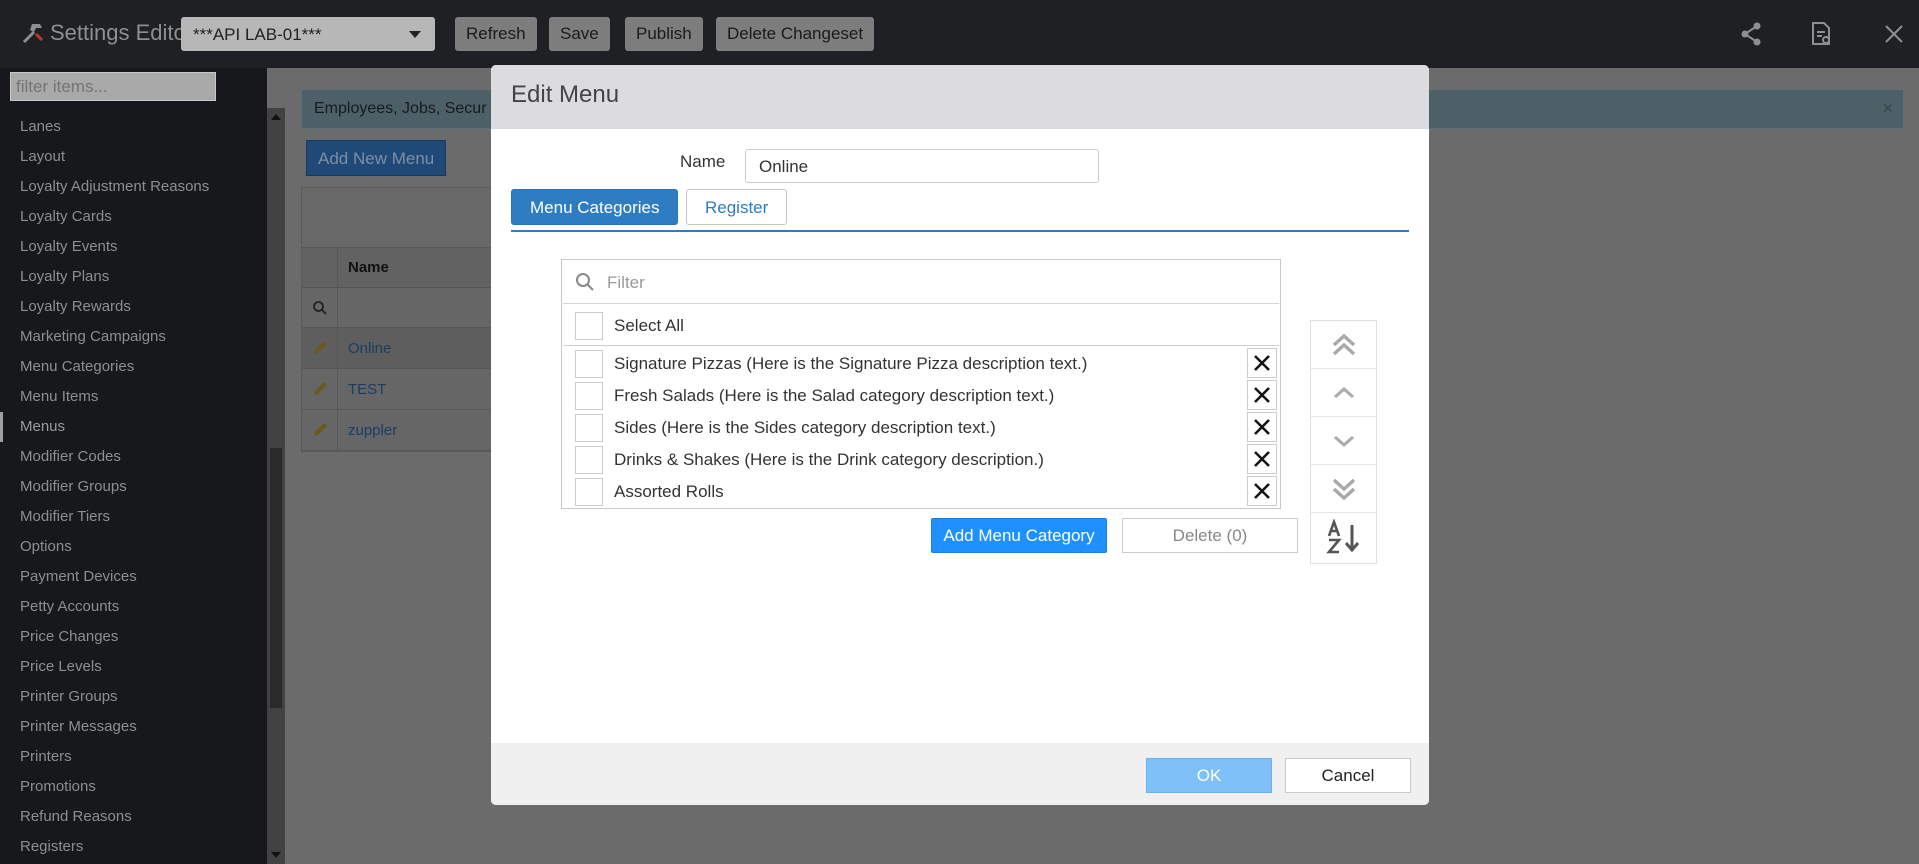  What do you see at coordinates (1209, 775) in the screenshot?
I see `ok-button: OK` at bounding box center [1209, 775].